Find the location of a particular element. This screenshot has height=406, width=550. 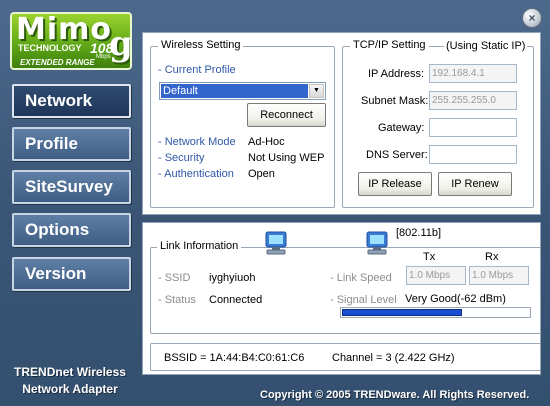

gateway-field is located at coordinates (473, 127).